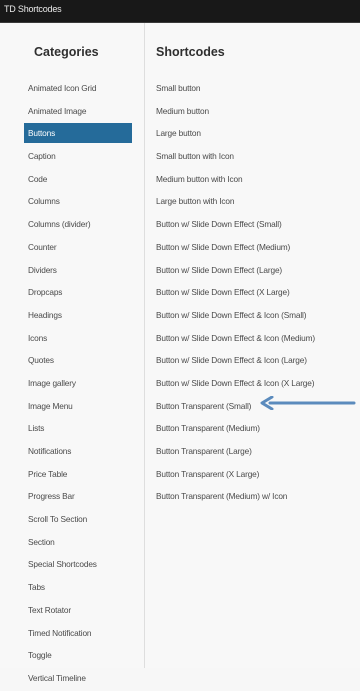 The height and width of the screenshot is (691, 360). Describe the element at coordinates (252, 271) in the screenshot. I see `shortcode-item-button-w-slide-down-effect-large: Button w/ Slide Down Effect (Large)` at that location.